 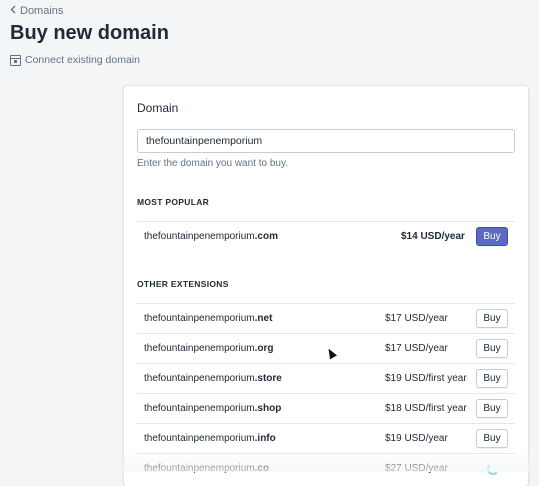 What do you see at coordinates (326, 141) in the screenshot?
I see `domain-search-input` at bounding box center [326, 141].